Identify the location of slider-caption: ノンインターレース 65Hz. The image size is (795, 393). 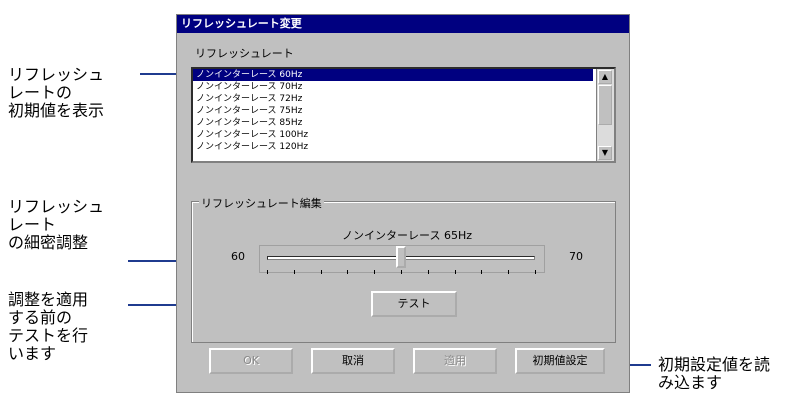
(407, 235).